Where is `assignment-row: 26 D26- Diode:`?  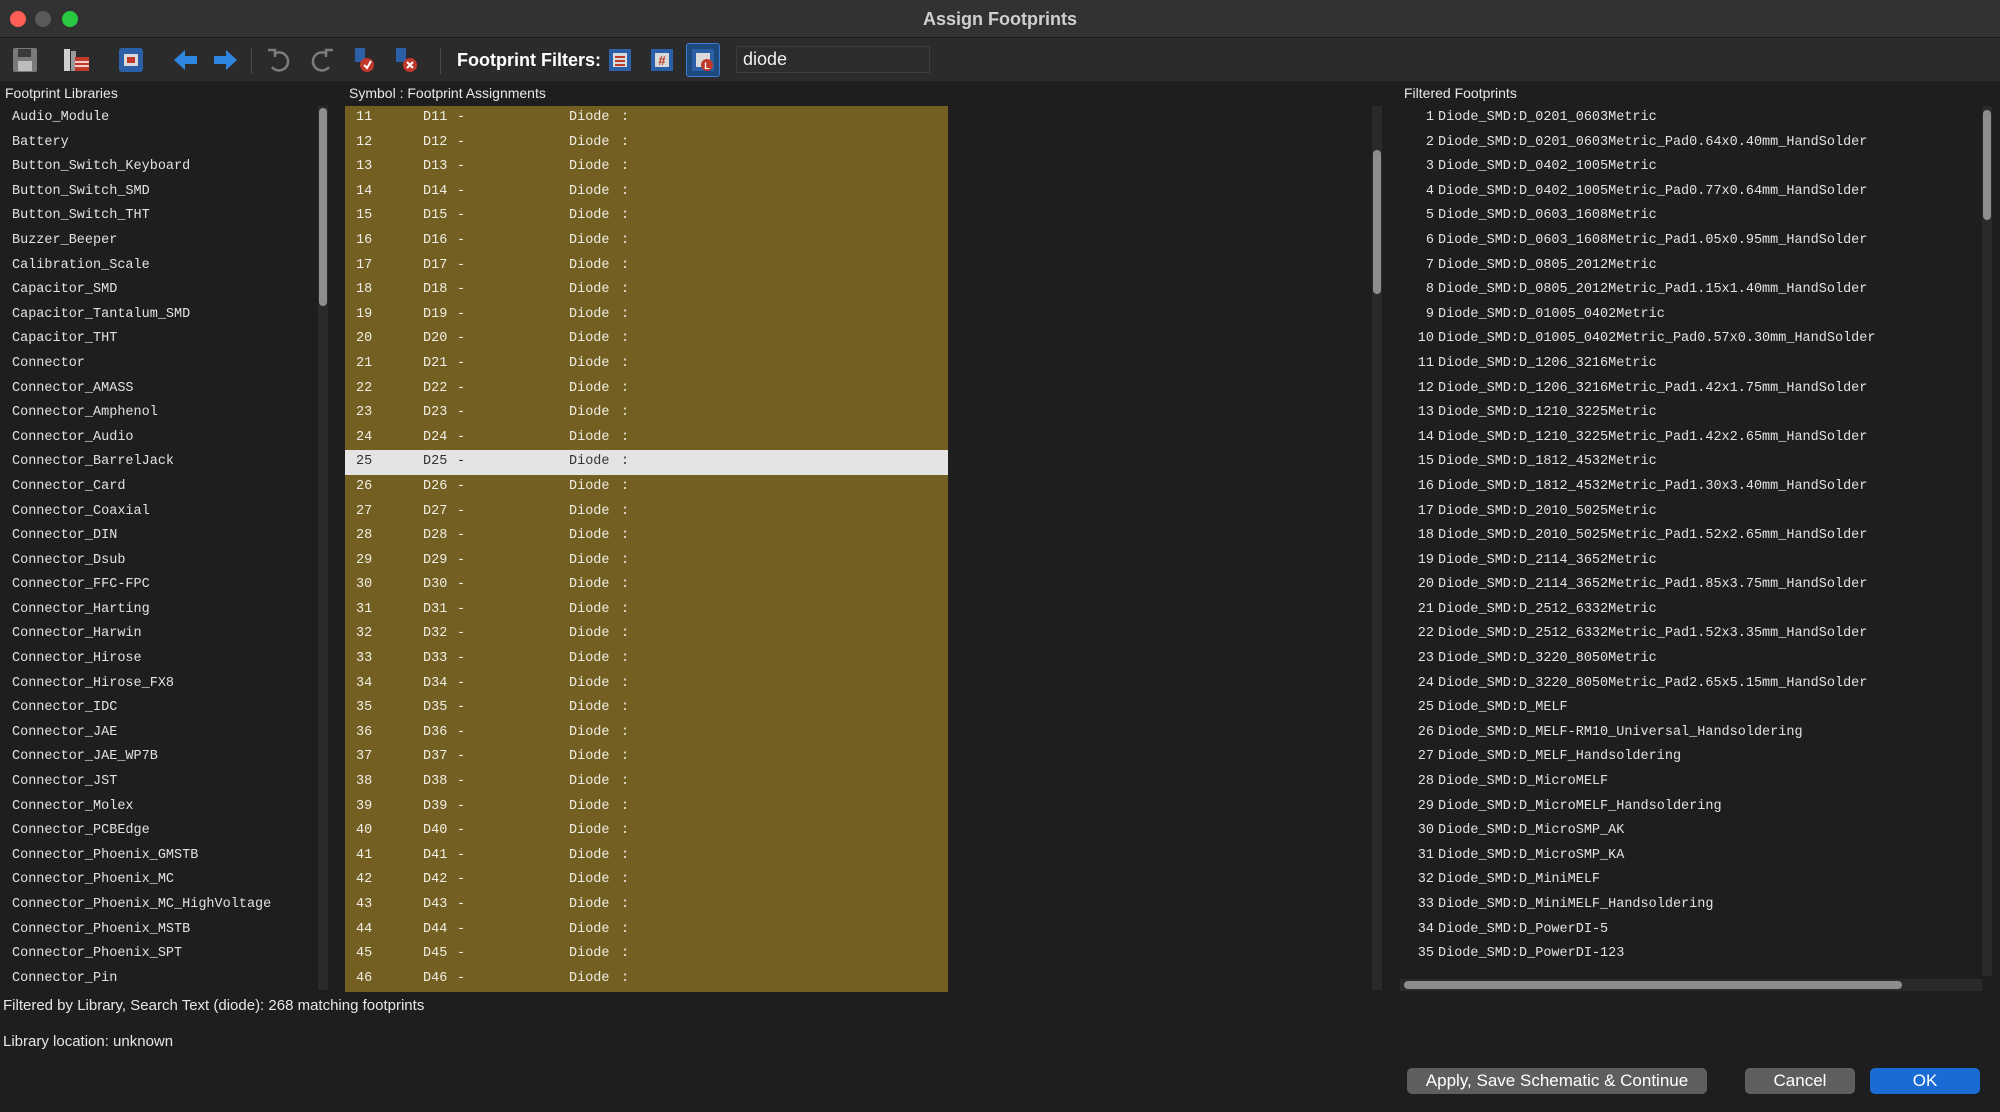
assignment-row: 26 D26- Diode: is located at coordinates (646, 487).